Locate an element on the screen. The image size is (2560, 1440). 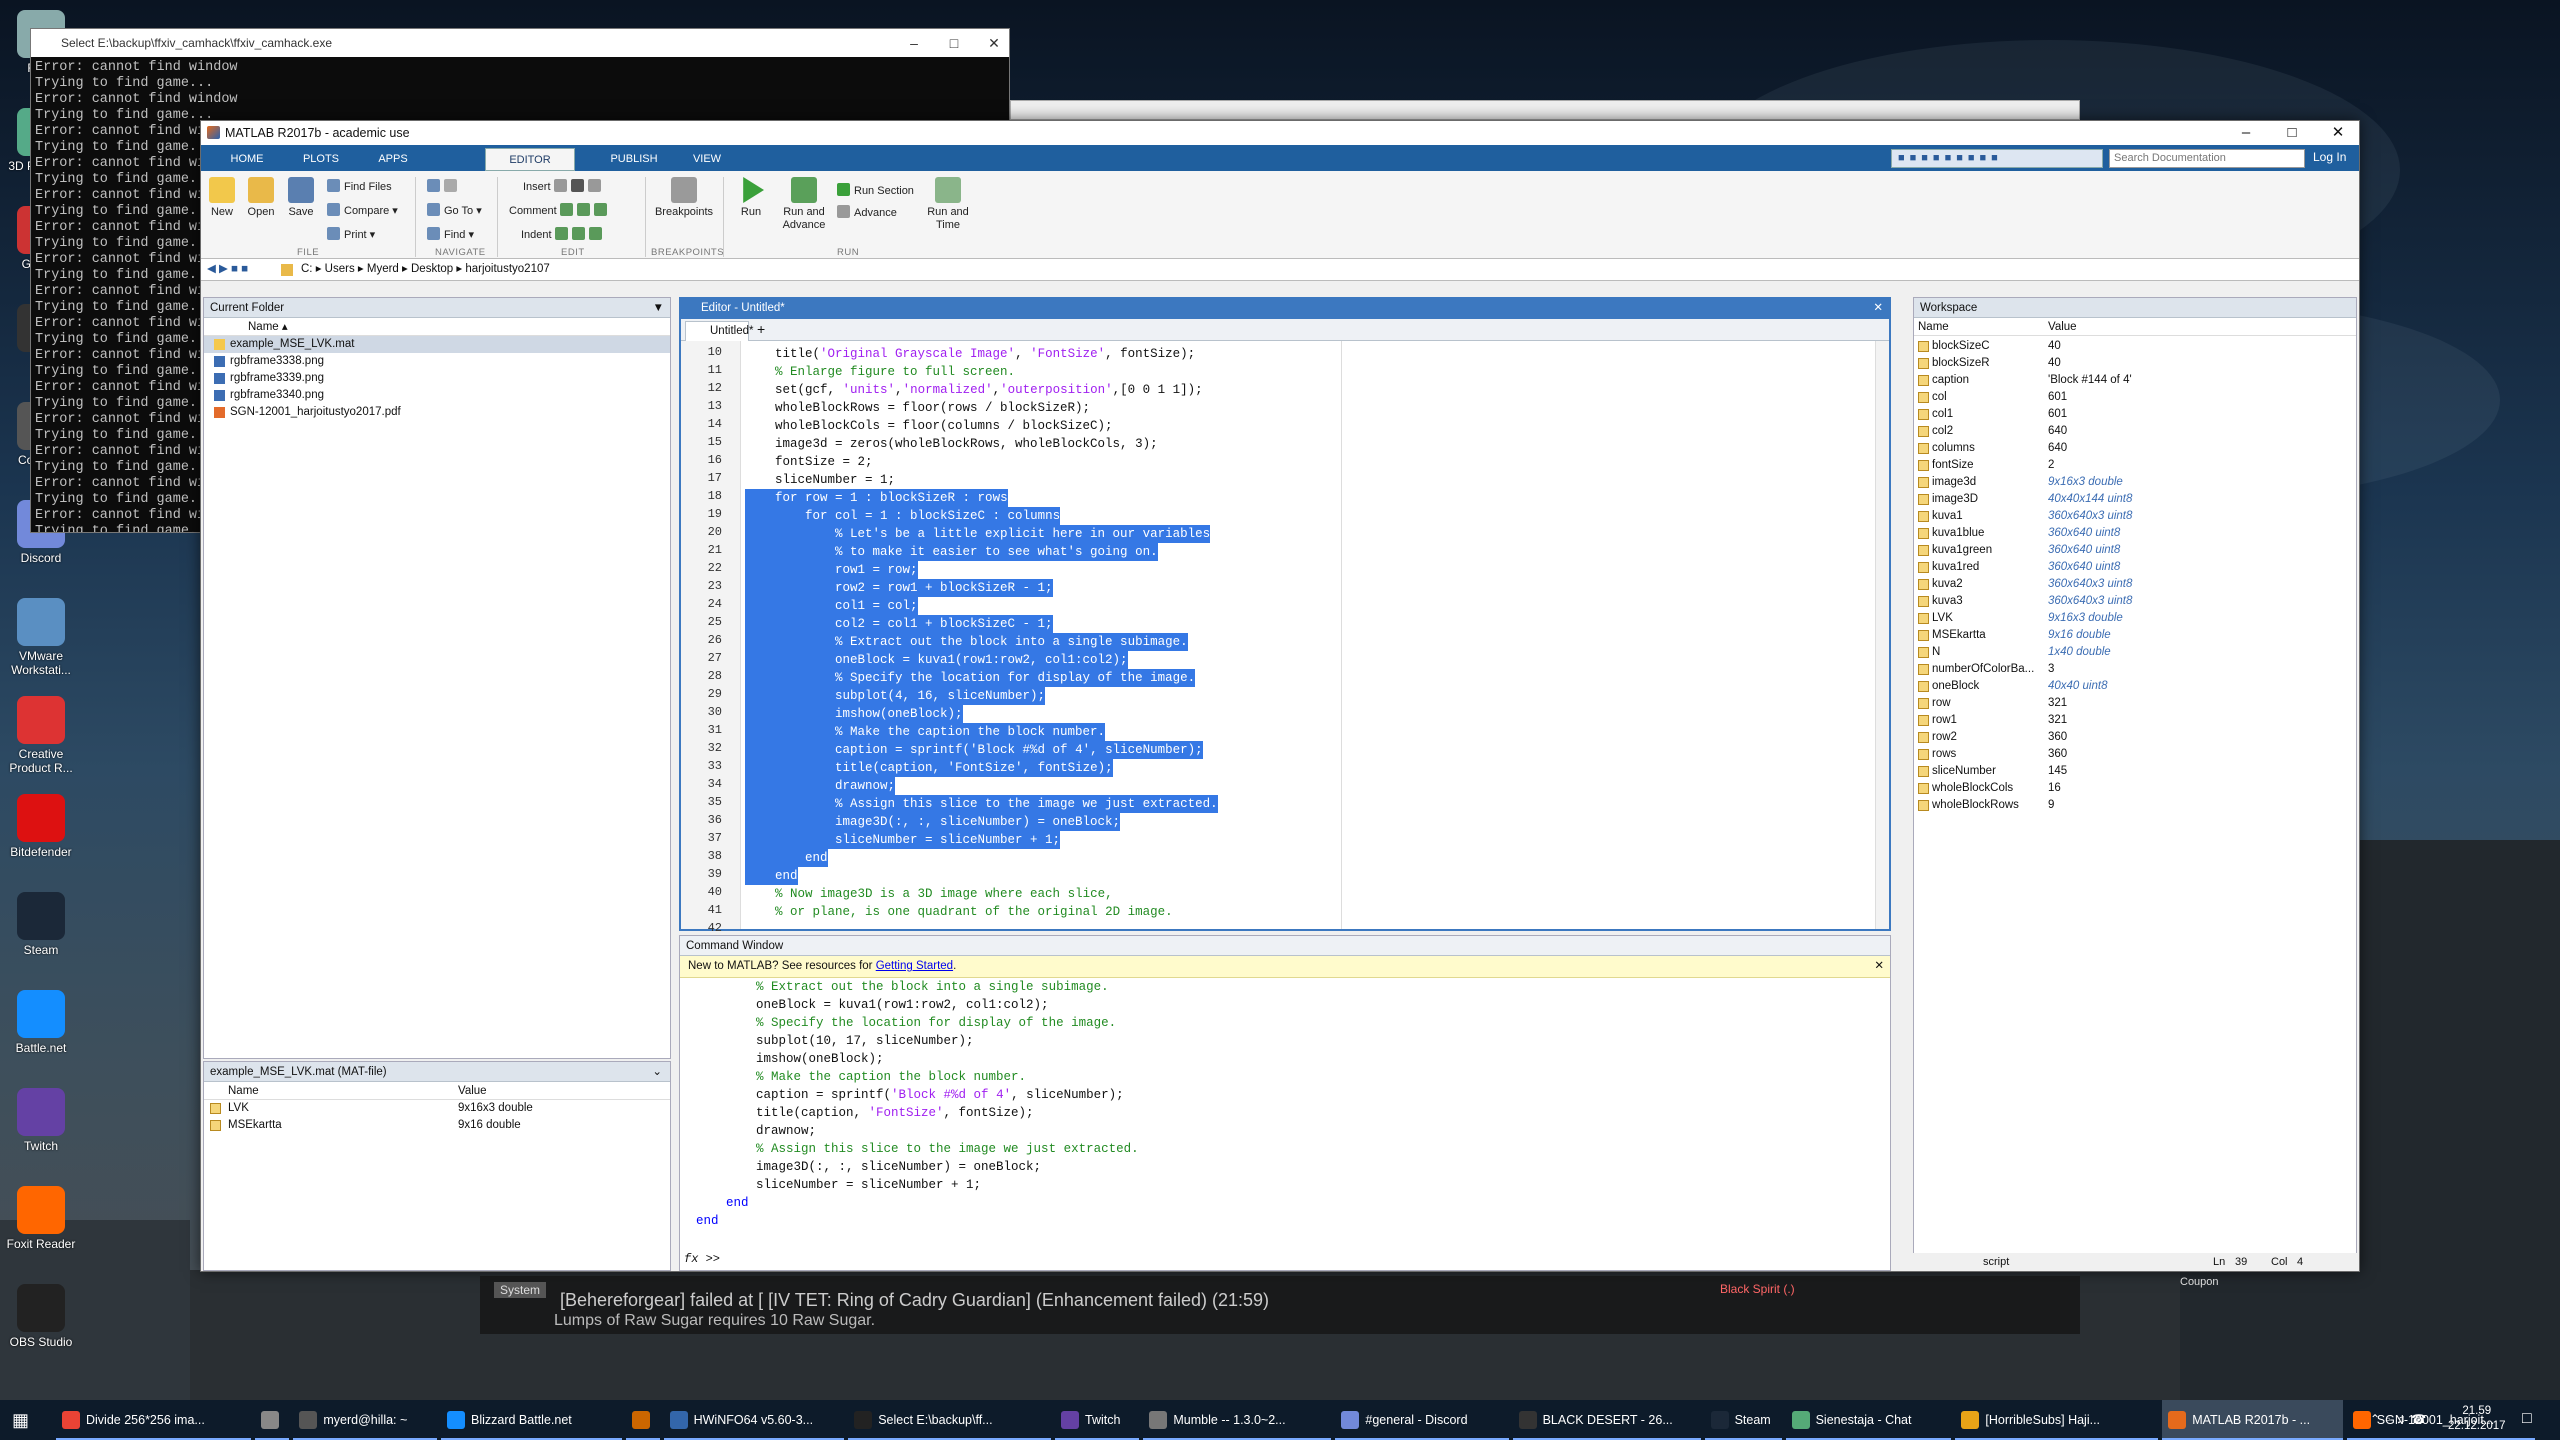
workspace-variable: kuva1green 360x640 uint8 is located at coordinates (2134, 550).